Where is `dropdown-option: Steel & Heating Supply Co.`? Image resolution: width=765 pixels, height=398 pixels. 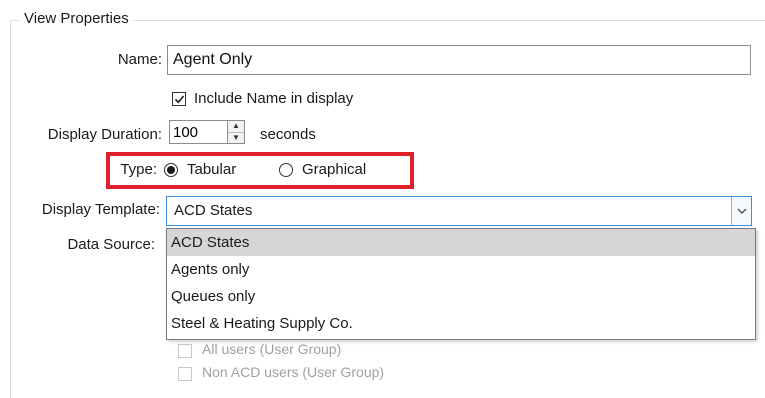
dropdown-option: Steel & Heating Supply Co. is located at coordinates (461, 323).